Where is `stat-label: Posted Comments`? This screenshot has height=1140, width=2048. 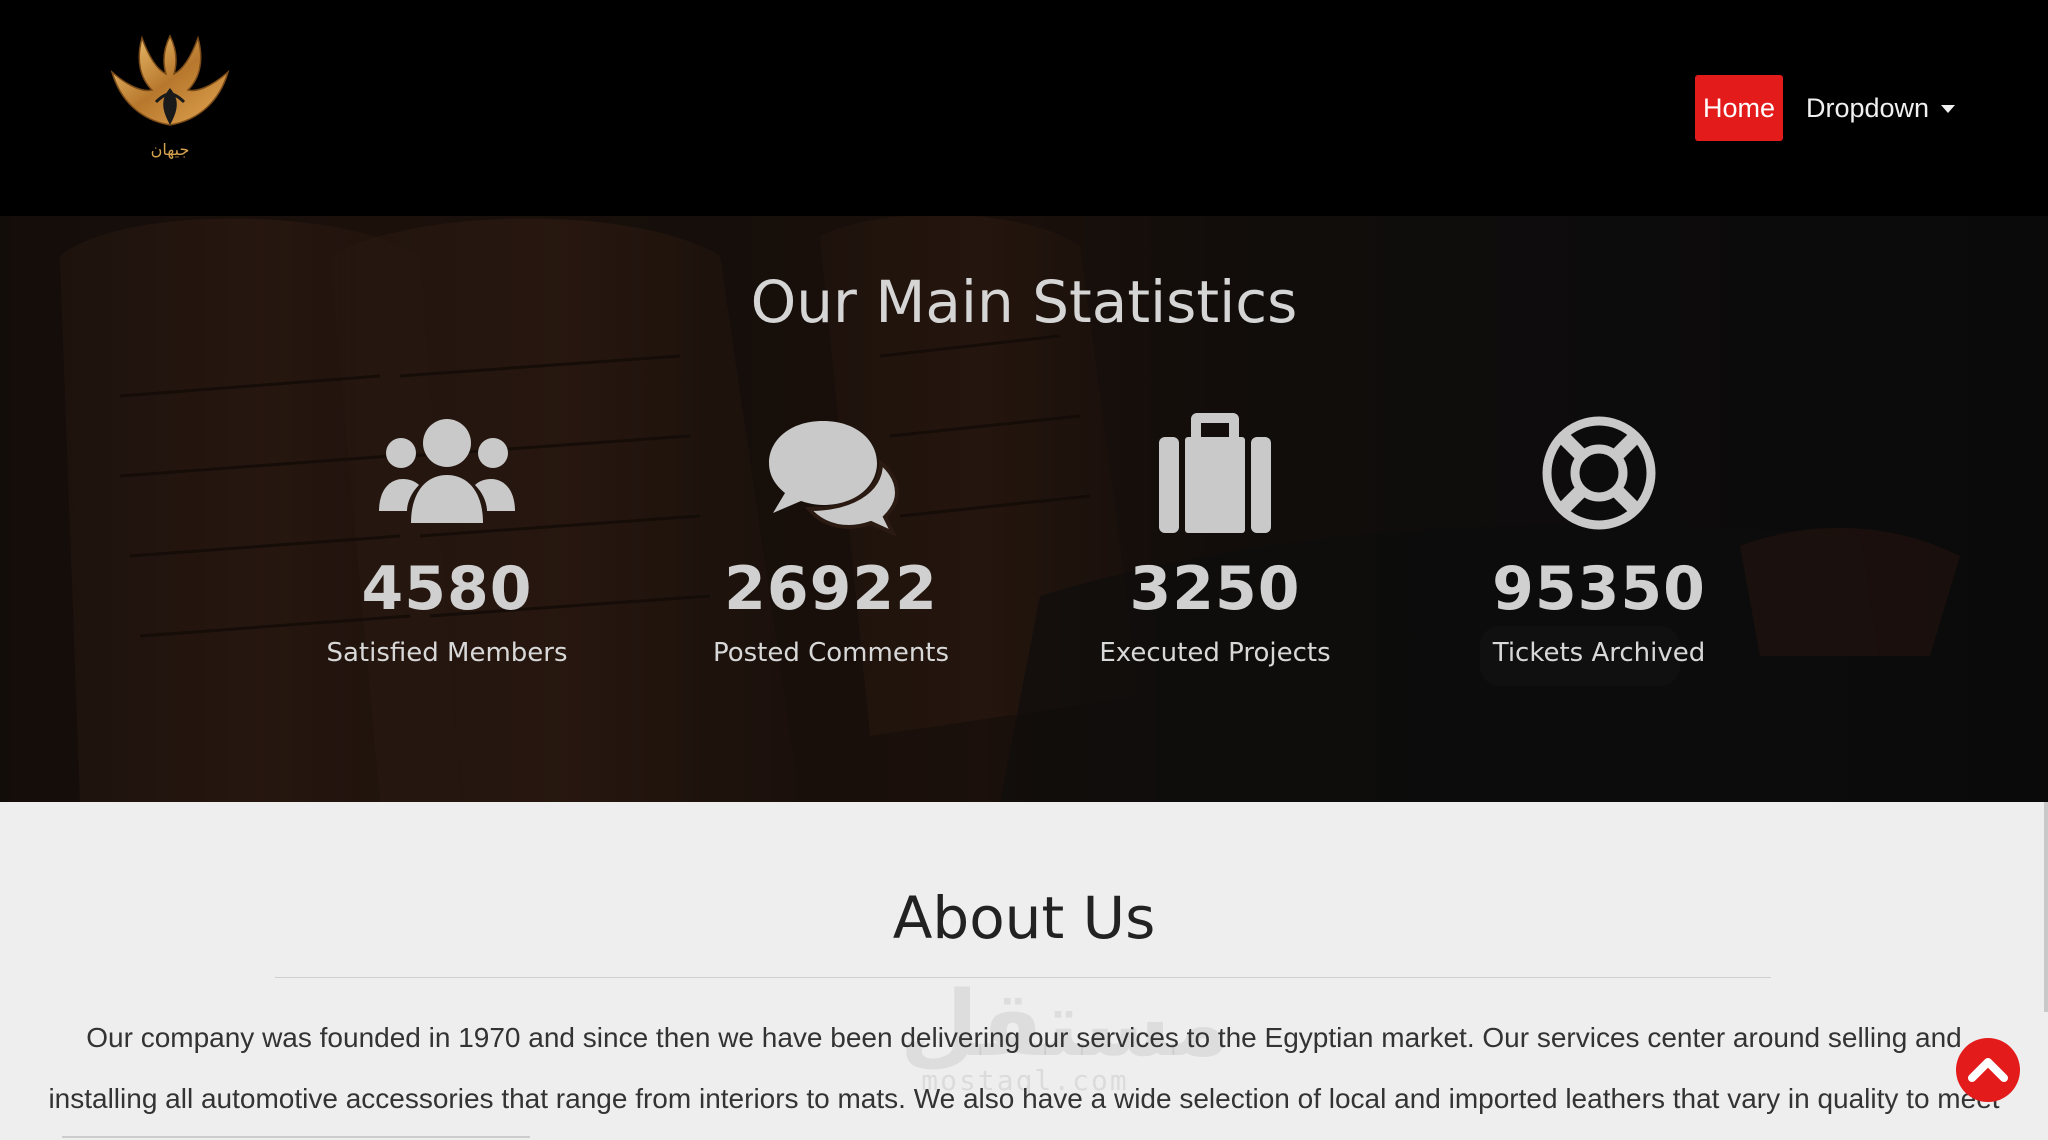 stat-label: Posted Comments is located at coordinates (831, 653).